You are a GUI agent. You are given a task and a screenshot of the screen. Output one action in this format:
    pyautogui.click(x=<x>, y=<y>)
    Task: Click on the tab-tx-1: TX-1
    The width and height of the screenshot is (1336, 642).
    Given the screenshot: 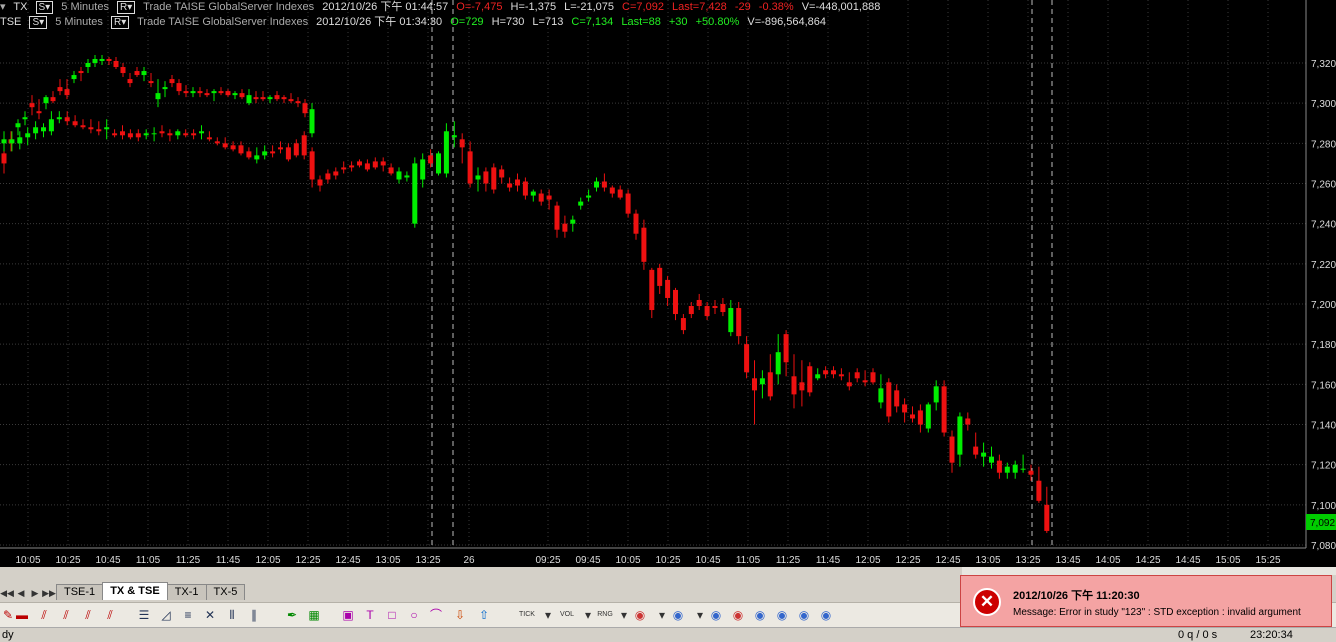 What is the action you would take?
    pyautogui.click(x=186, y=592)
    